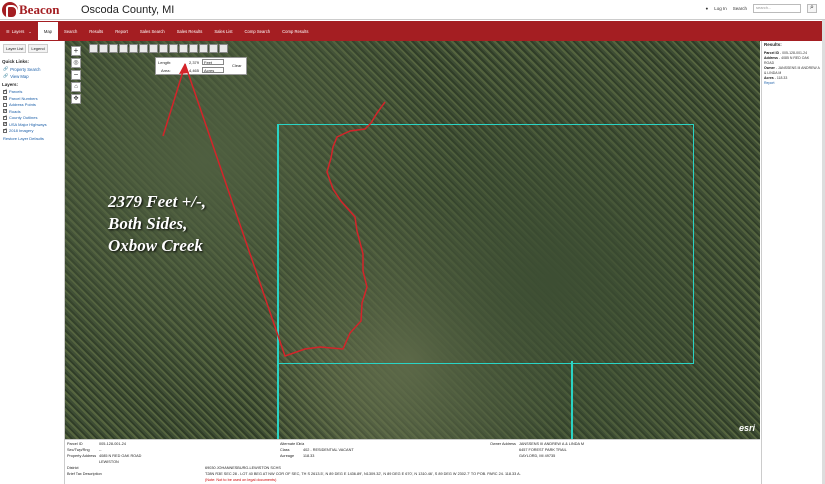 The width and height of the screenshot is (825, 484). I want to click on nav-map: Map, so click(48, 31).